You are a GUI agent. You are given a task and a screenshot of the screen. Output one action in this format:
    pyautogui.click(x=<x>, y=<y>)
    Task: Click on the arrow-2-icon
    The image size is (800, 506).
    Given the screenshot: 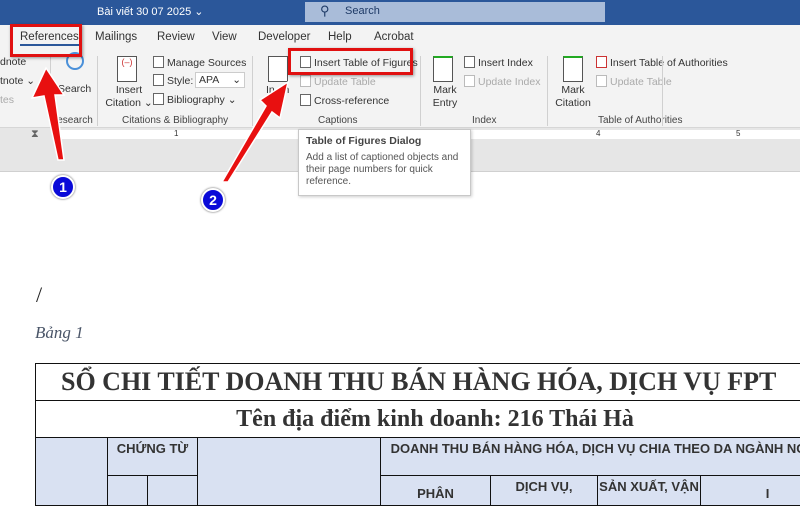 What is the action you would take?
    pyautogui.click(x=255, y=132)
    